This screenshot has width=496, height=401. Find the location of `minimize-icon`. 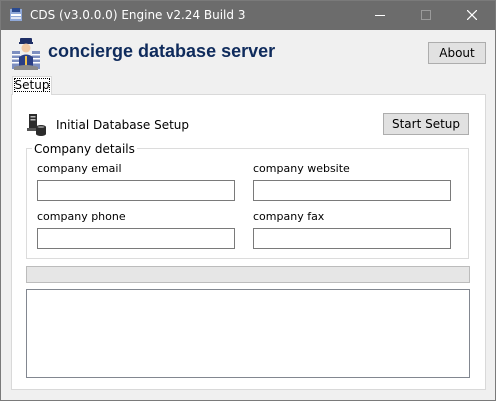

minimize-icon is located at coordinates (380, 15).